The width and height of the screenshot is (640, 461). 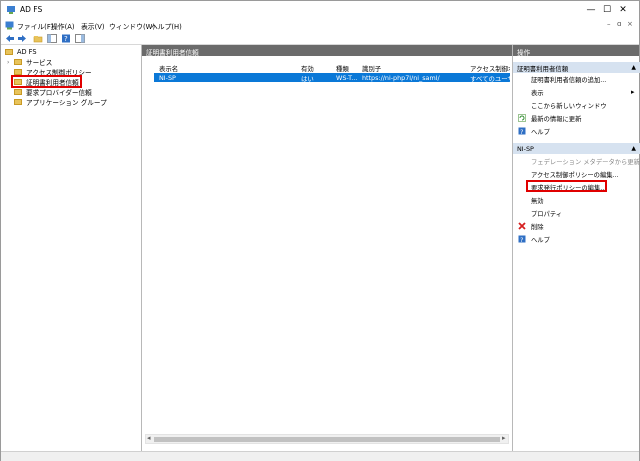 What do you see at coordinates (576, 148) in the screenshot?
I see `actions-section-header-ni-sp: NI-SP ▲` at bounding box center [576, 148].